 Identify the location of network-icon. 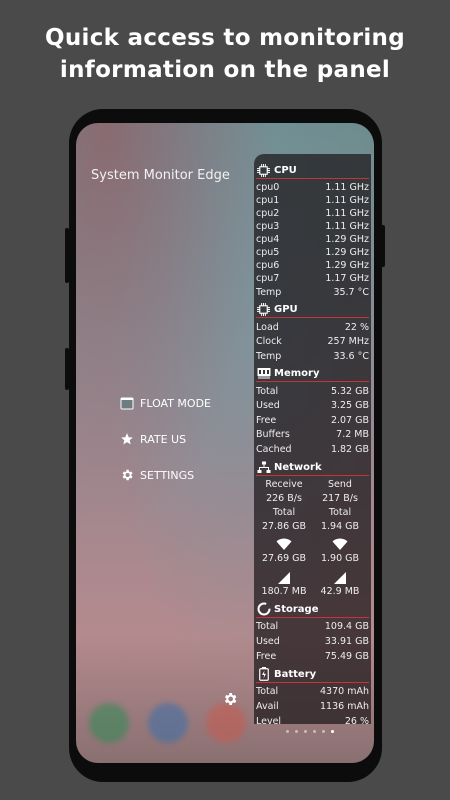
(263, 467).